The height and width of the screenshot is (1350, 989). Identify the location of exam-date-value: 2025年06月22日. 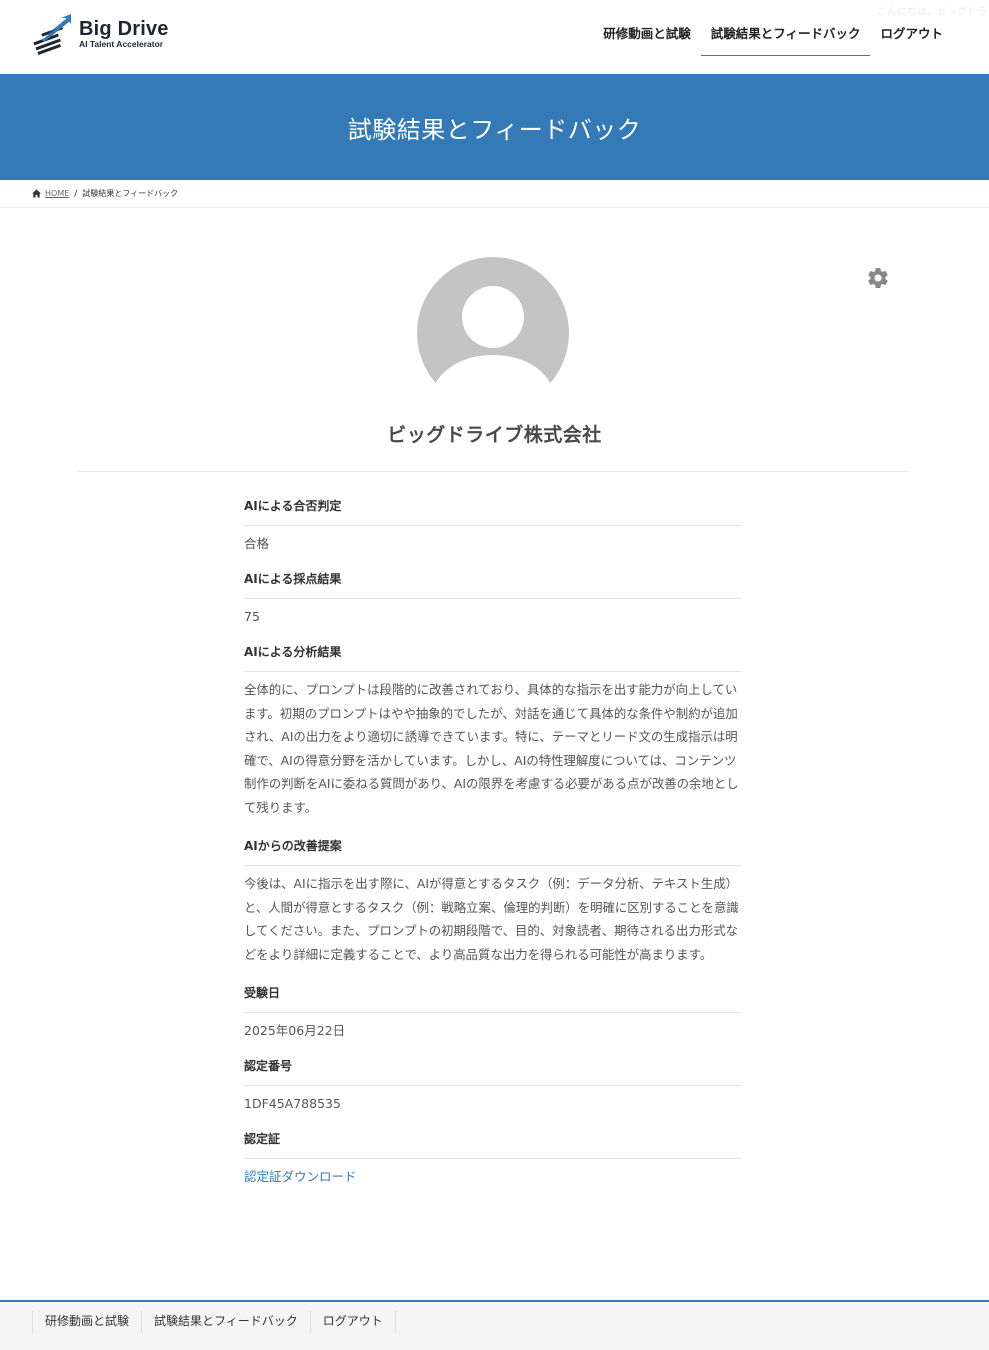
(295, 1030).